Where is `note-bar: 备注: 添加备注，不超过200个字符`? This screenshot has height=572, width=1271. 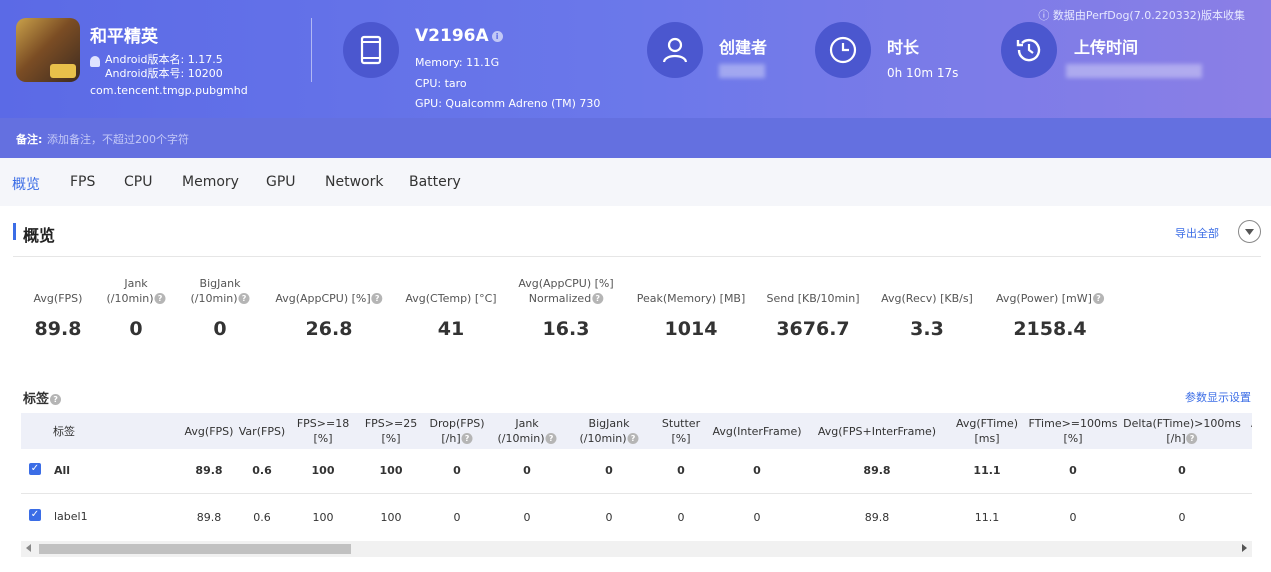
note-bar: 备注: 添加备注，不超过200个字符 is located at coordinates (635, 138).